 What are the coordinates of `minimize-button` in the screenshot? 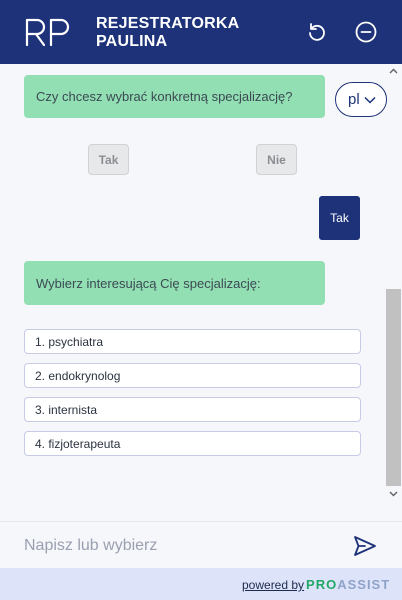 It's located at (366, 32).